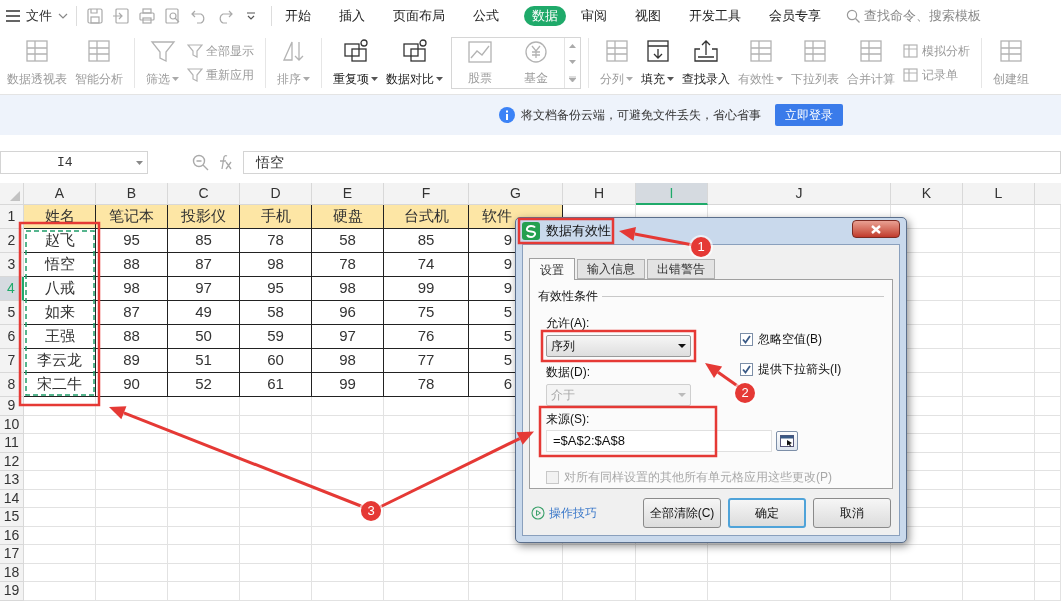  Describe the element at coordinates (63, 16) in the screenshot. I see `chevron-icon` at that location.